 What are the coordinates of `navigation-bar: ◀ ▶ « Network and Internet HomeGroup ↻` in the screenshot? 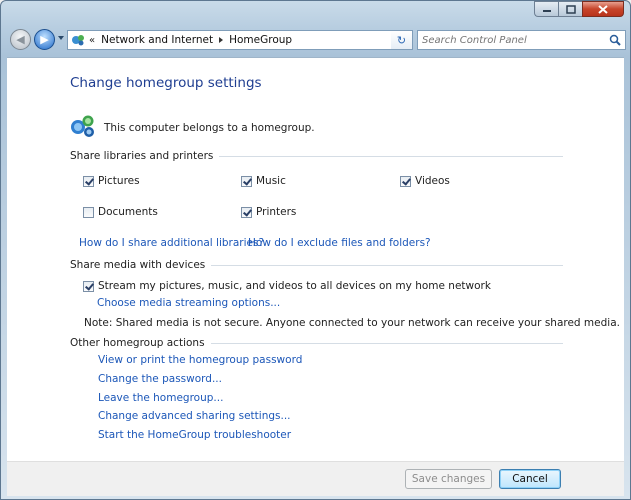 It's located at (316, 40).